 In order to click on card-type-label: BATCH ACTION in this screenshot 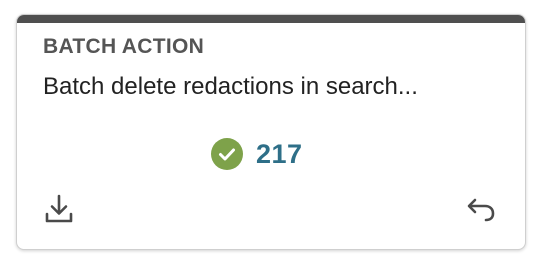, I will do `click(124, 46)`.